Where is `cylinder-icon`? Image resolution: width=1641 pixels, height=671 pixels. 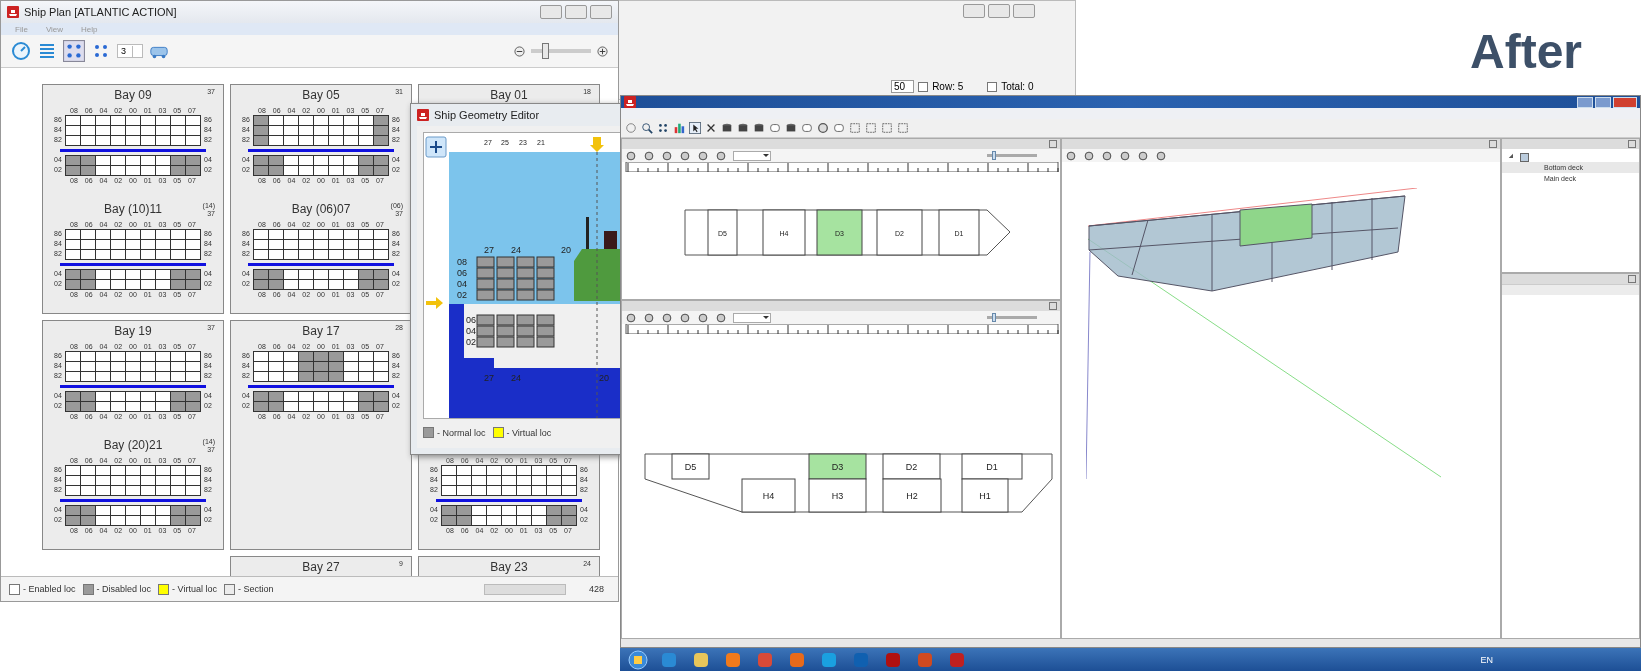
cylinder-icon is located at coordinates (727, 128).